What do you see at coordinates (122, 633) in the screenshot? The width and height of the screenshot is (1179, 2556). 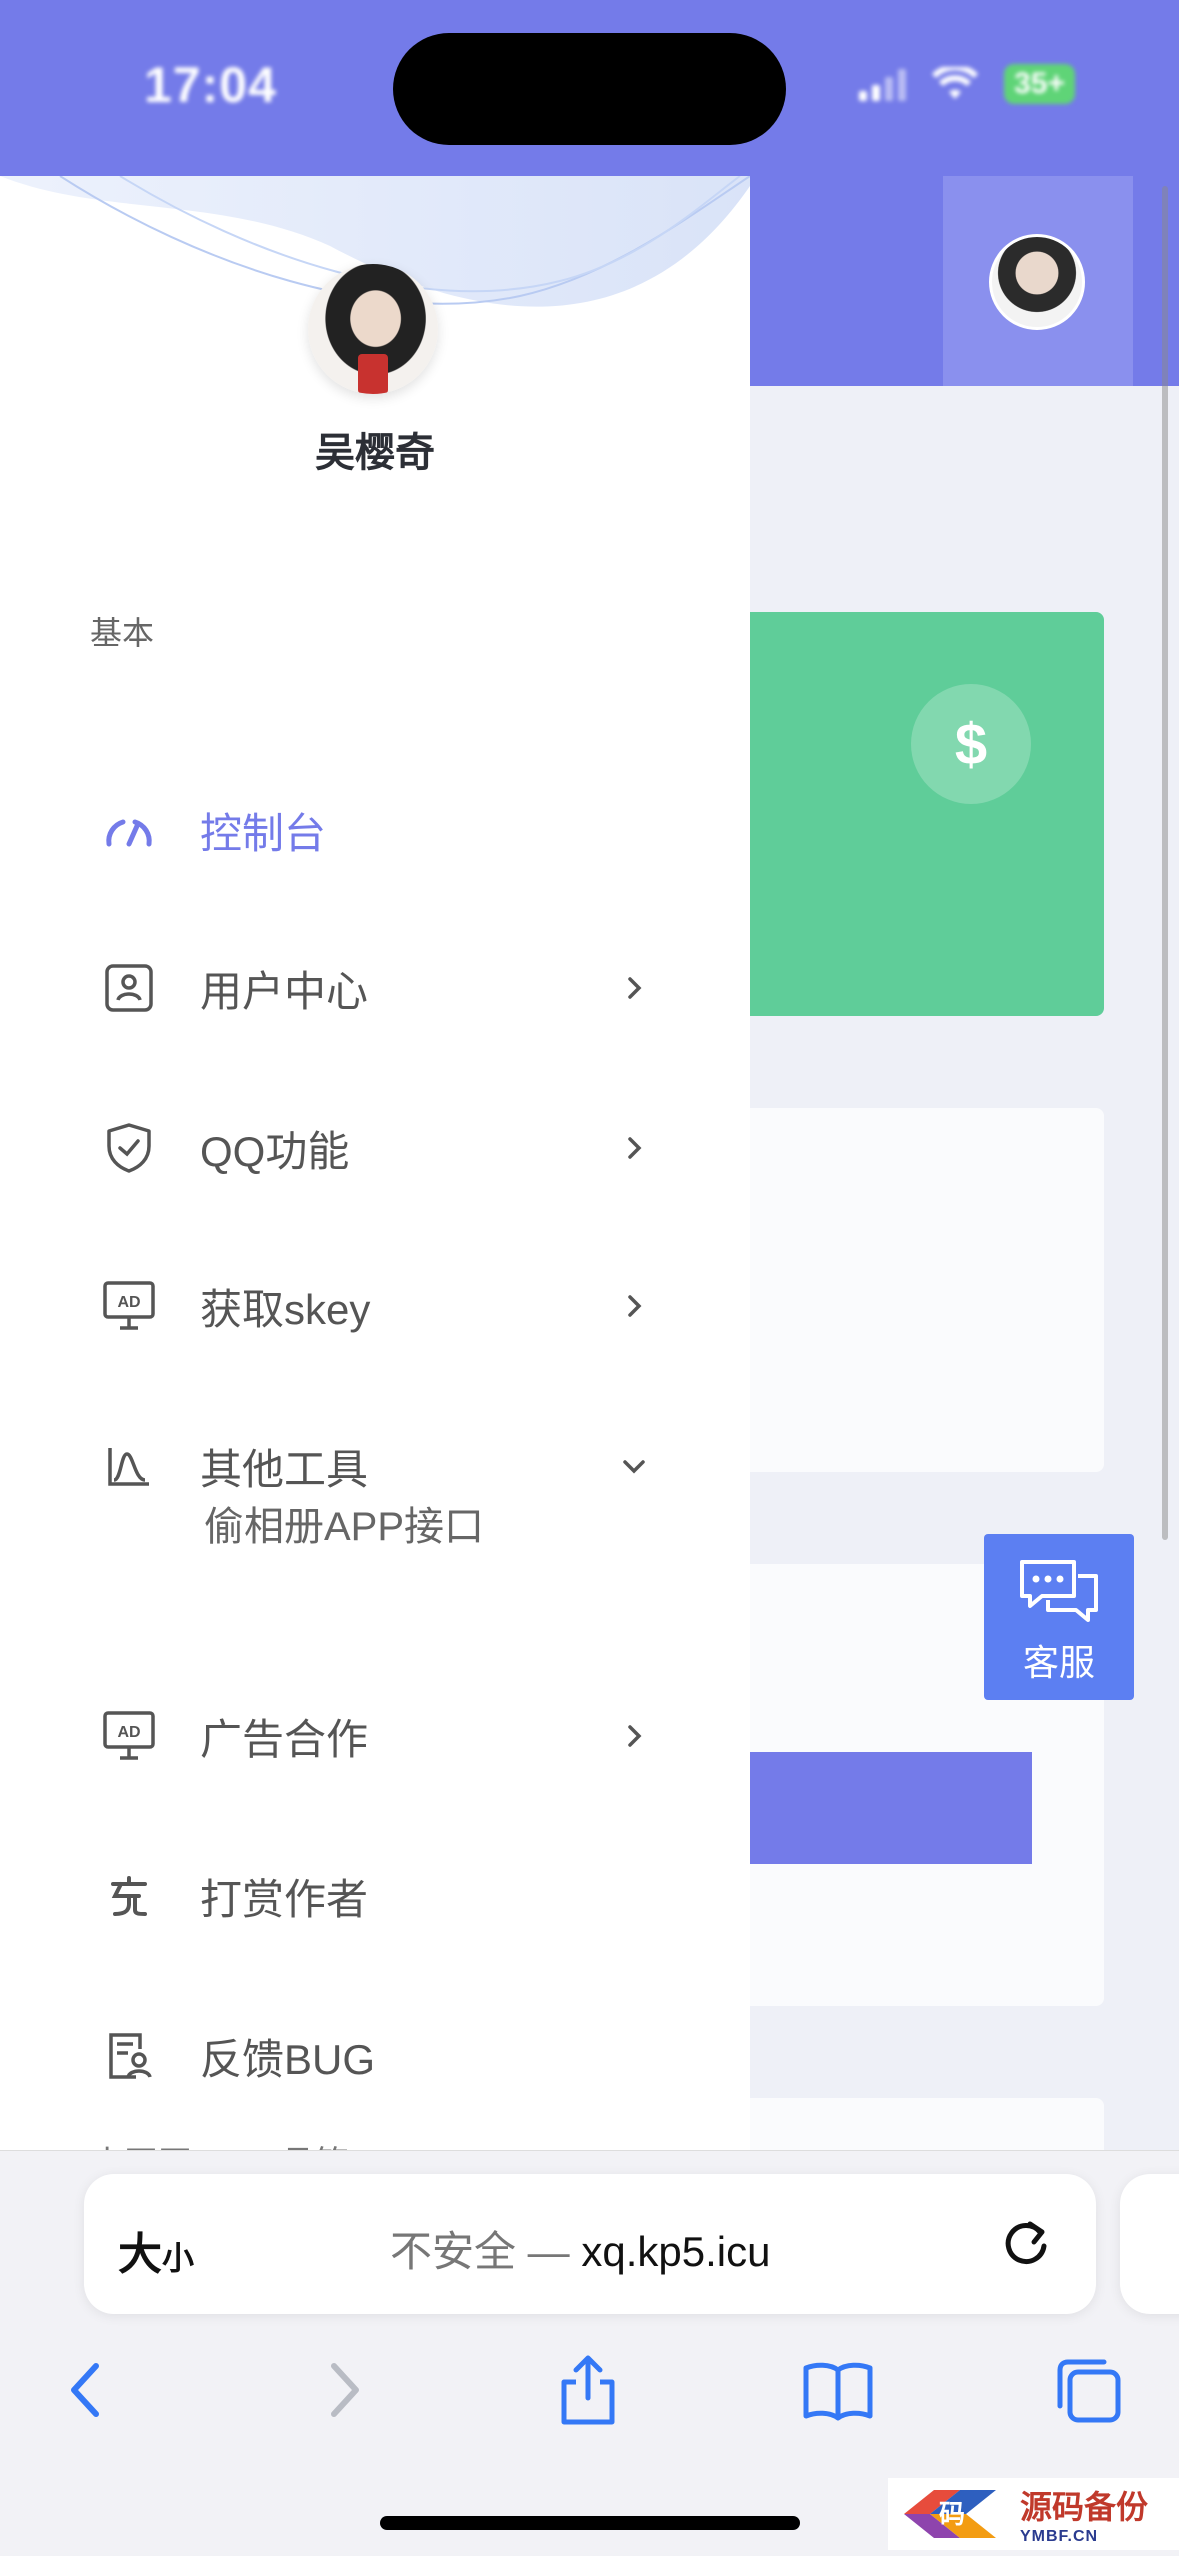 I see `section-label: 基本` at bounding box center [122, 633].